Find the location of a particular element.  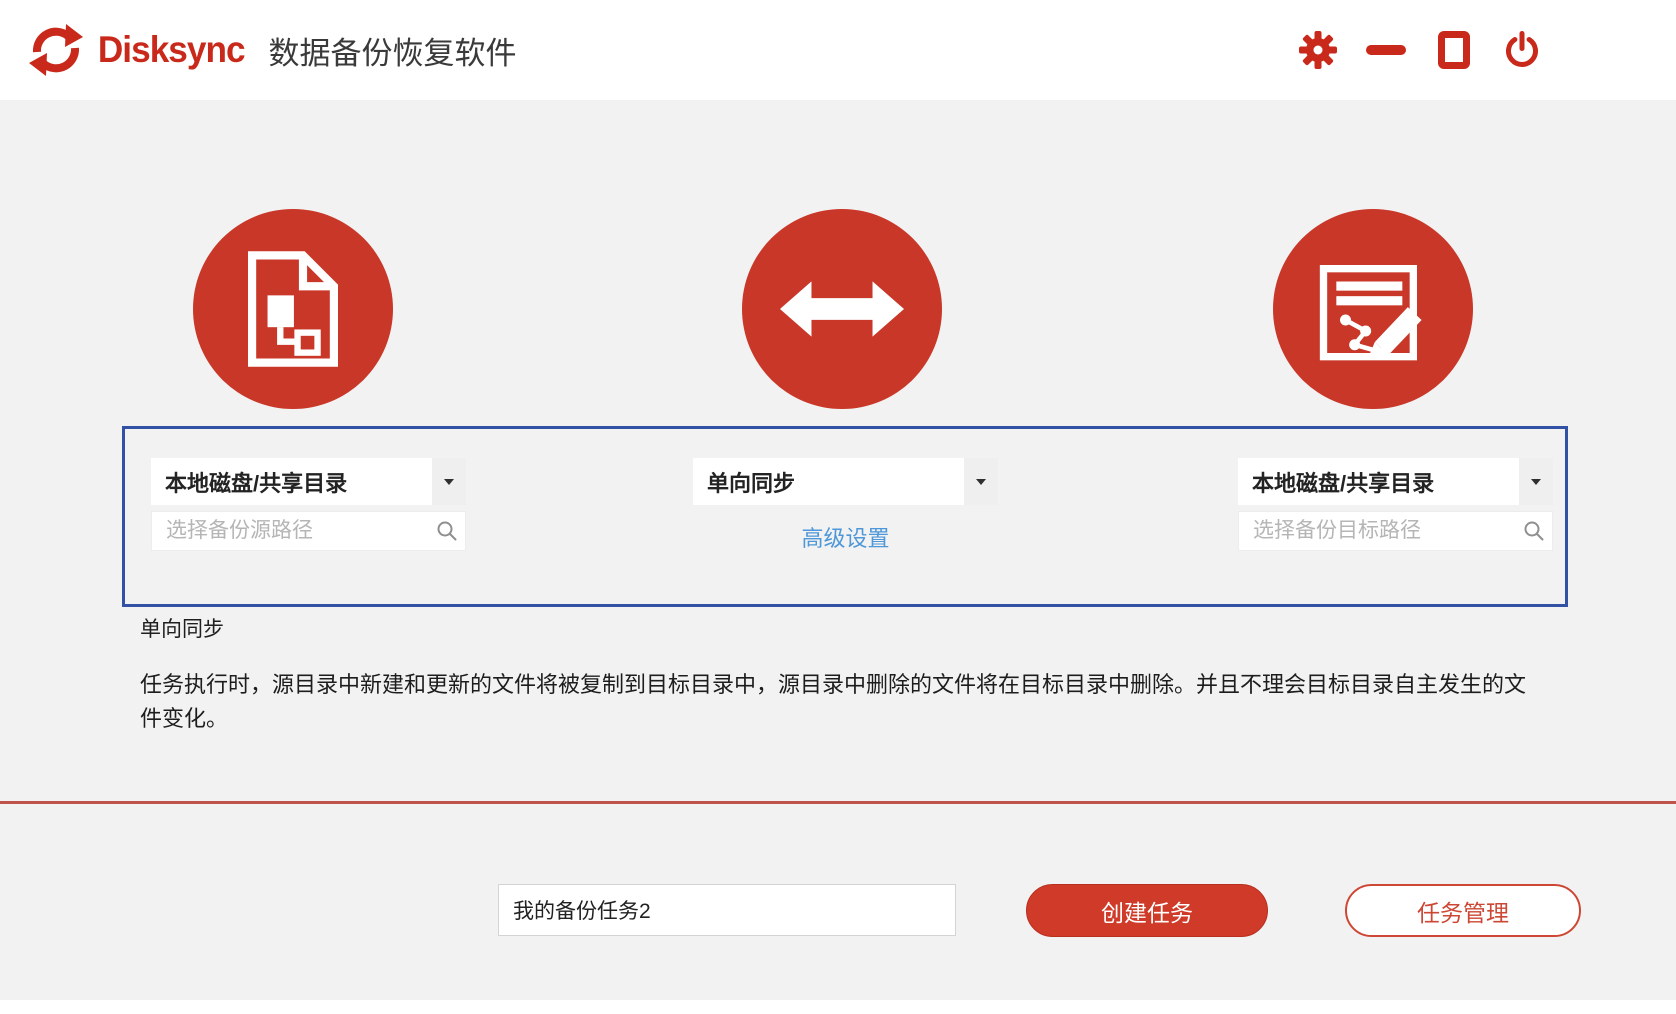

source-type-dropdown: 本地磁盘/共享目录 is located at coordinates (308, 481).